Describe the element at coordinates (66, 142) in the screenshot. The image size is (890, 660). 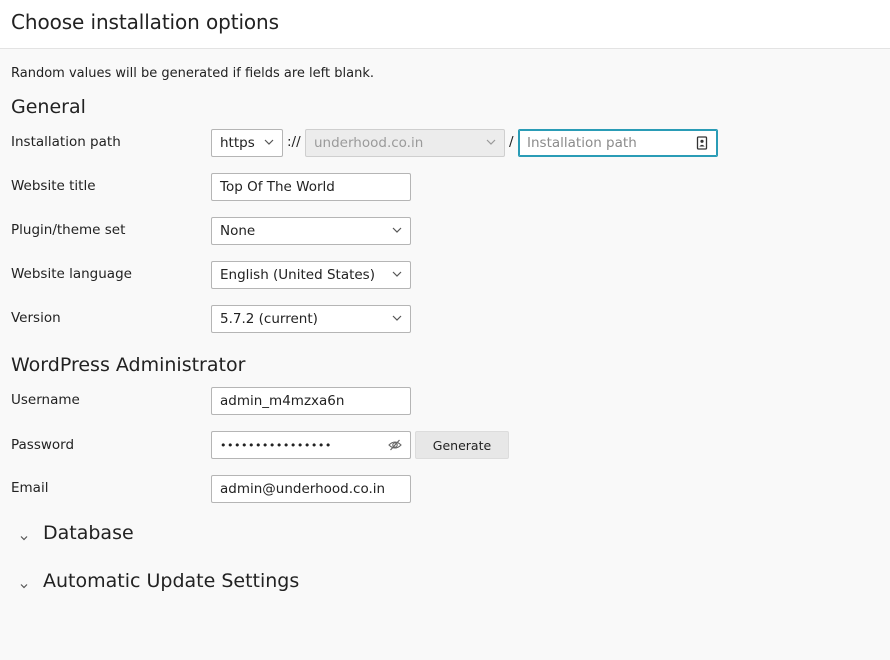
I see `installation-path-label: Installation path` at that location.